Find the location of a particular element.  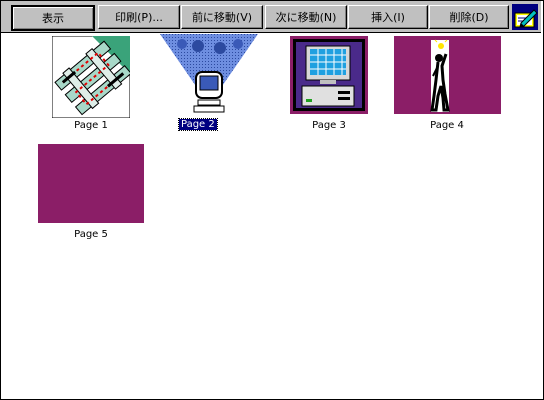

pencil-paper-icon is located at coordinates (525, 17).